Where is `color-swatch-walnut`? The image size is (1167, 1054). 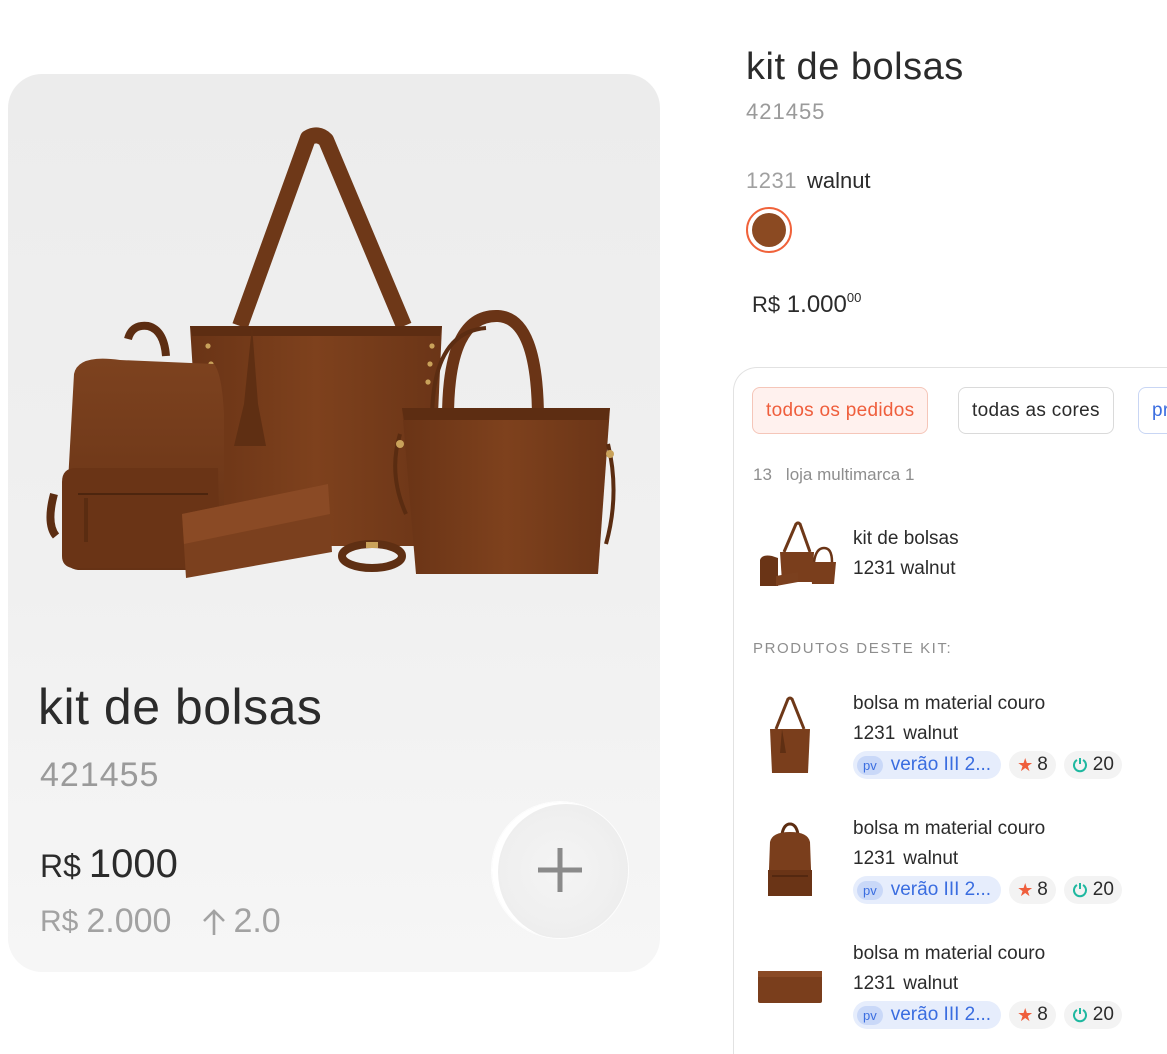
color-swatch-walnut is located at coordinates (769, 230).